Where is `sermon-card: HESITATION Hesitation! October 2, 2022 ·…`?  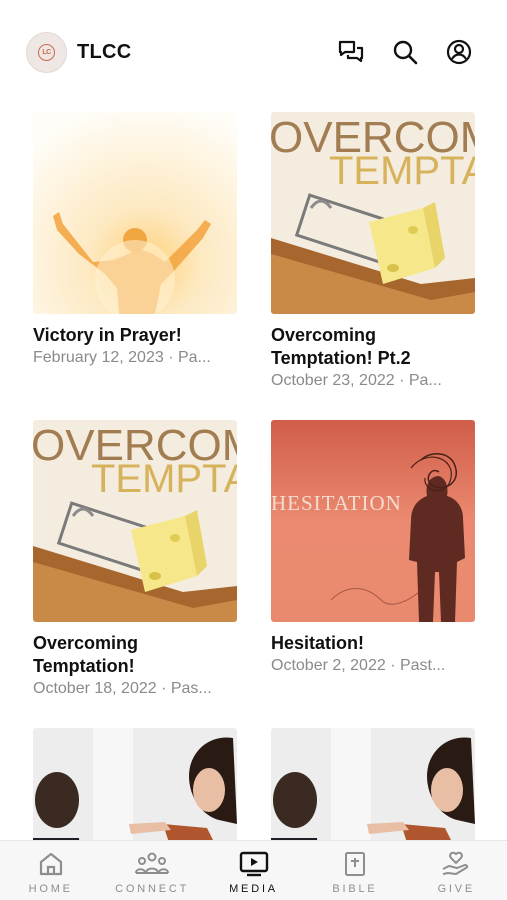 sermon-card: HESITATION Hesitation! October 2, 2022 ·… is located at coordinates (373, 548).